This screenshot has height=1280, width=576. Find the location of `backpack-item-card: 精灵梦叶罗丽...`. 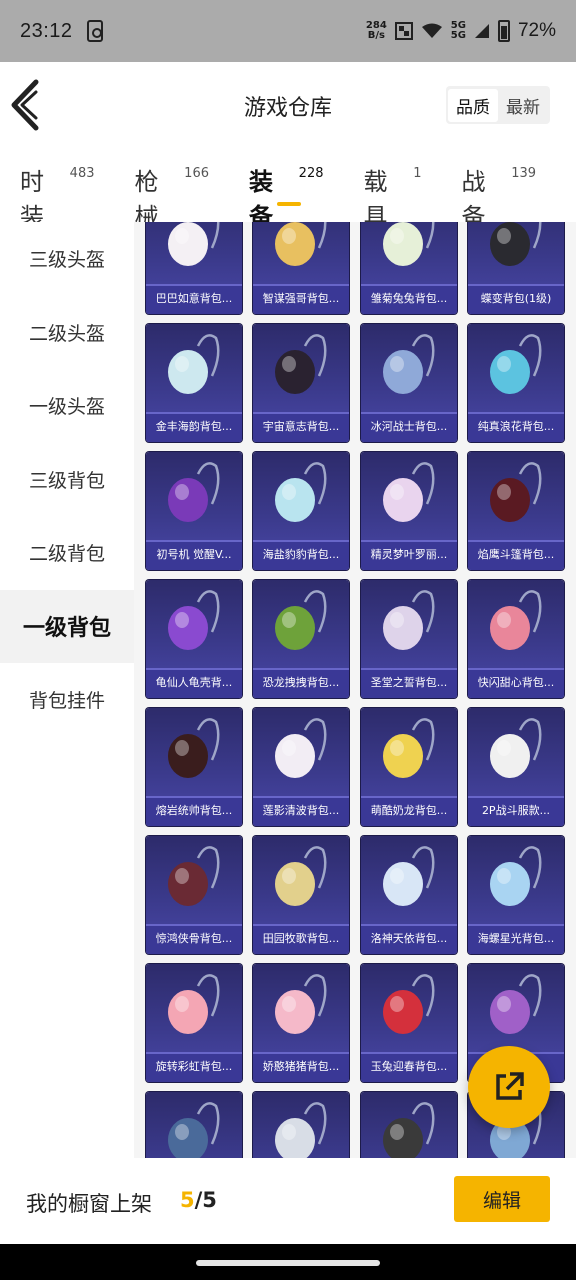

backpack-item-card: 精灵梦叶罗丽... is located at coordinates (409, 511).